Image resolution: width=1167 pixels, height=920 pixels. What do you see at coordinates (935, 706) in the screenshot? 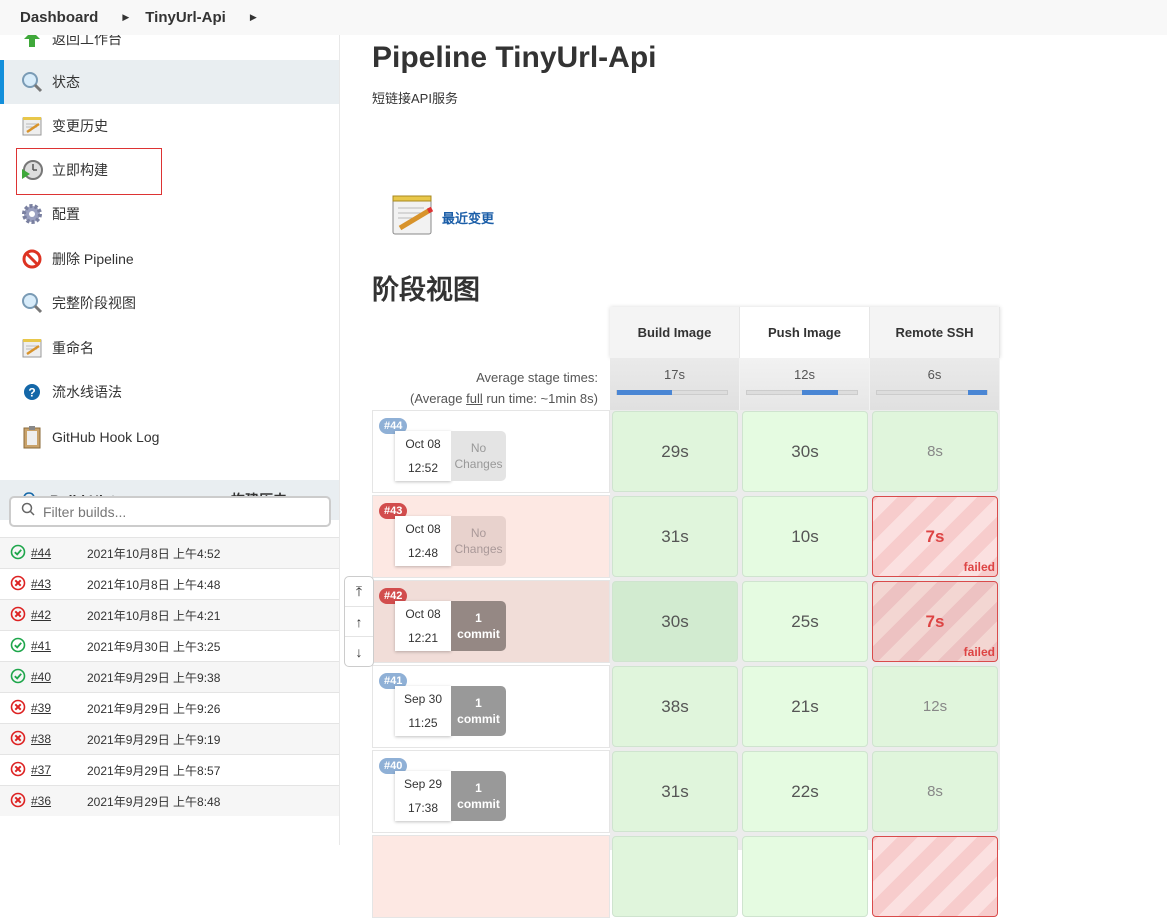
I see `stage-cell: 12s` at bounding box center [935, 706].